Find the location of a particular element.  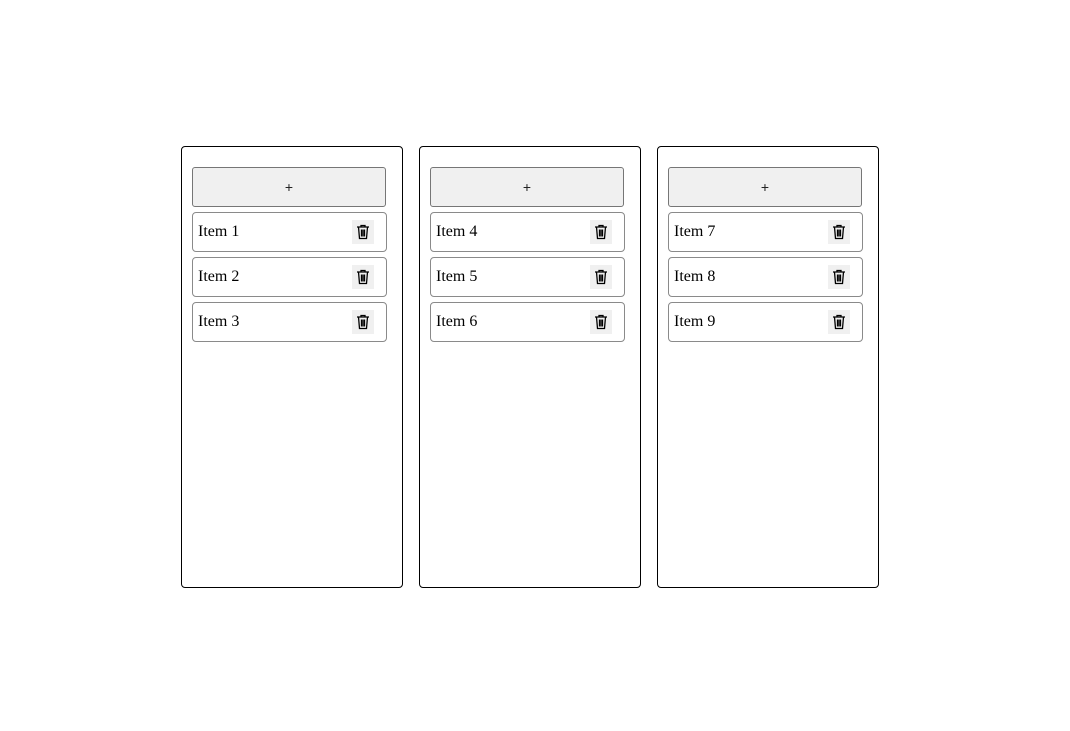

column-2: + Item 4 Item 5 Item 6 is located at coordinates (530, 367).